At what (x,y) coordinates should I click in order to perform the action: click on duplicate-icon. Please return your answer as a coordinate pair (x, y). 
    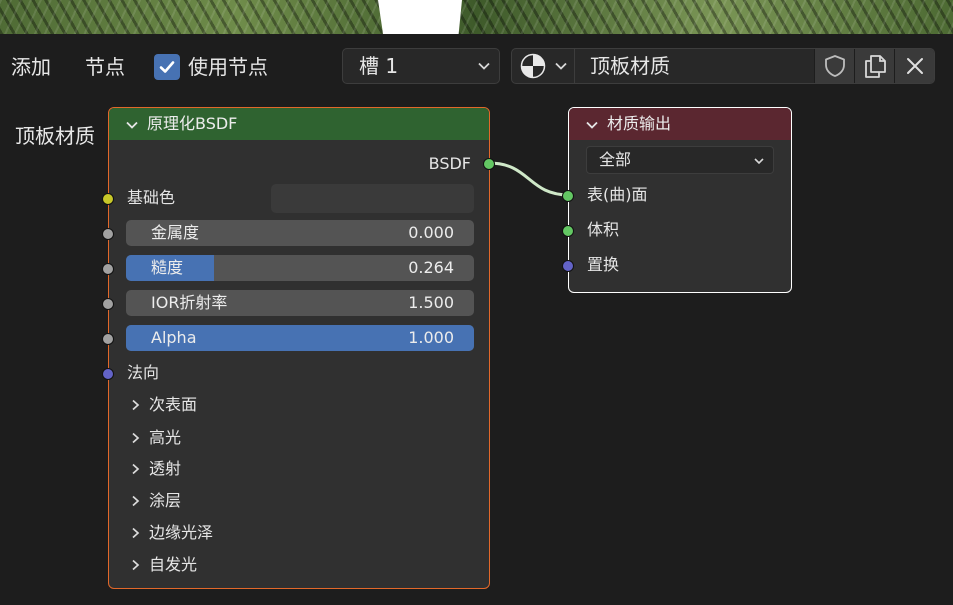
    Looking at the image, I should click on (875, 66).